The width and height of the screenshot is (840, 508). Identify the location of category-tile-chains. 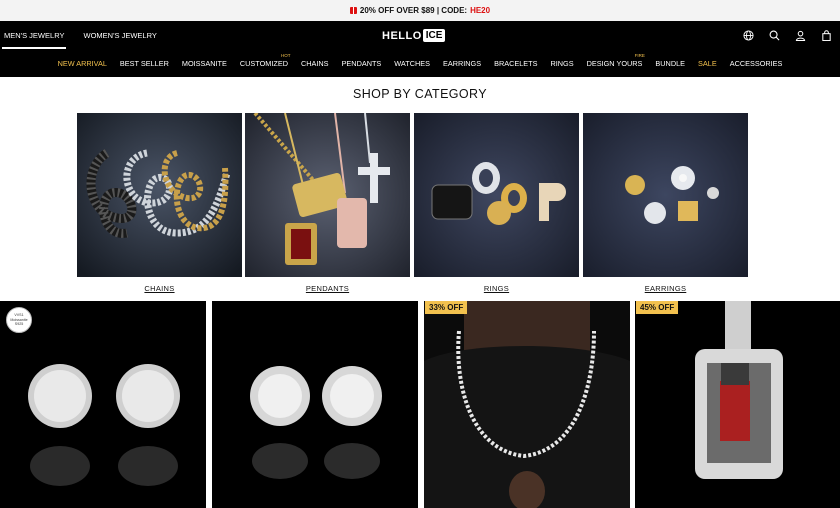
(159, 195).